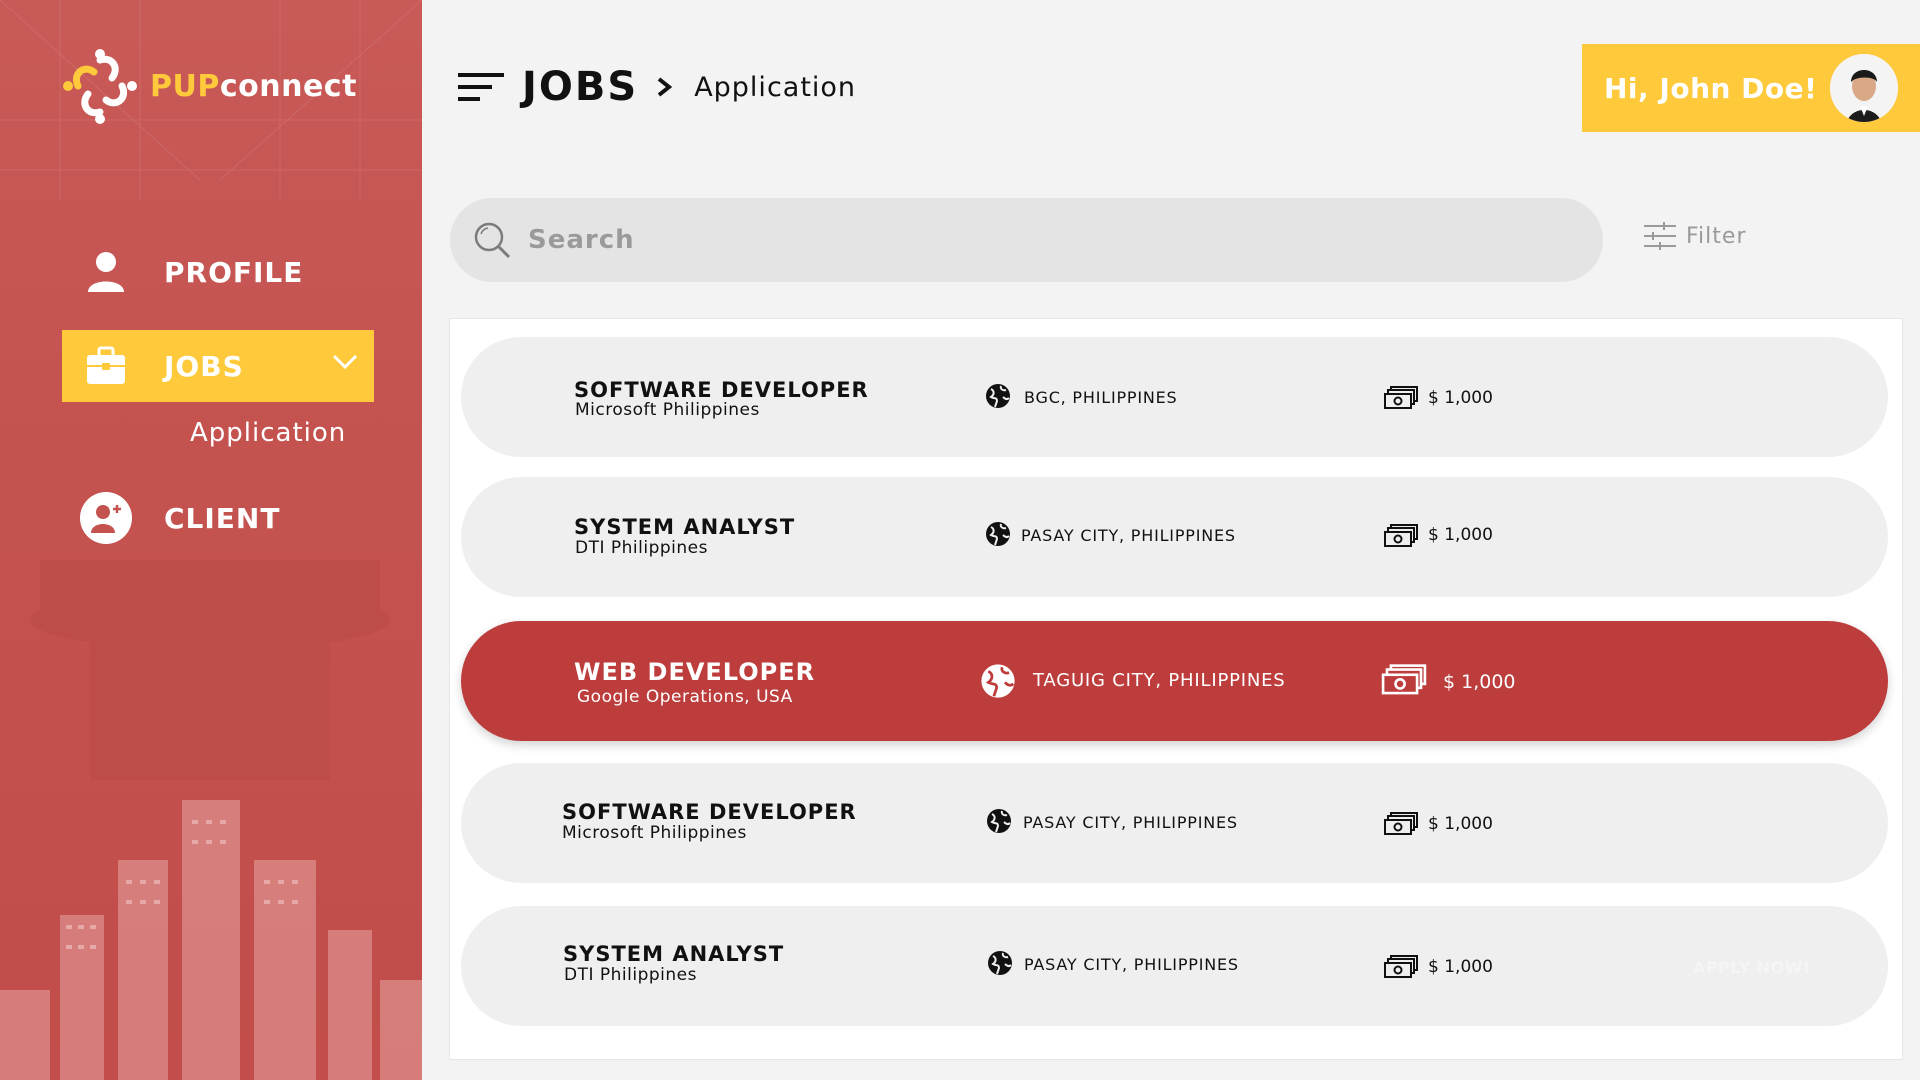  Describe the element at coordinates (106, 518) in the screenshot. I see `client-icon` at that location.